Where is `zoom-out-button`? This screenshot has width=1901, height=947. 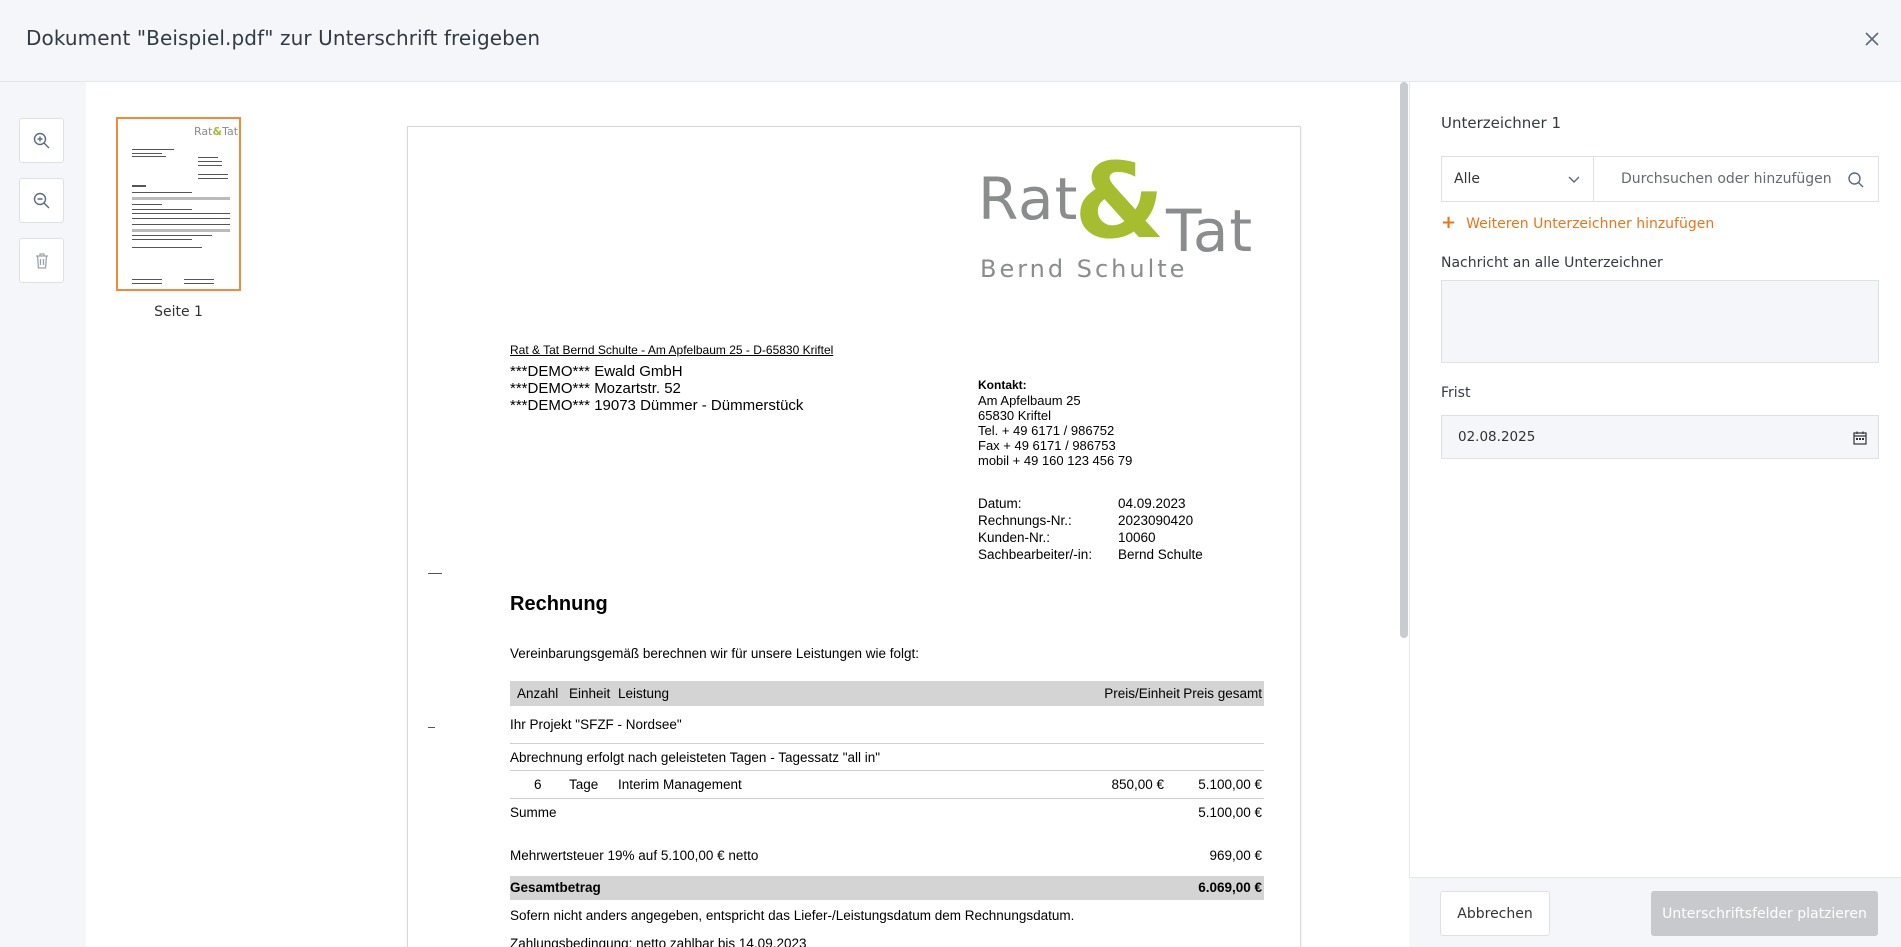
zoom-out-button is located at coordinates (41, 200).